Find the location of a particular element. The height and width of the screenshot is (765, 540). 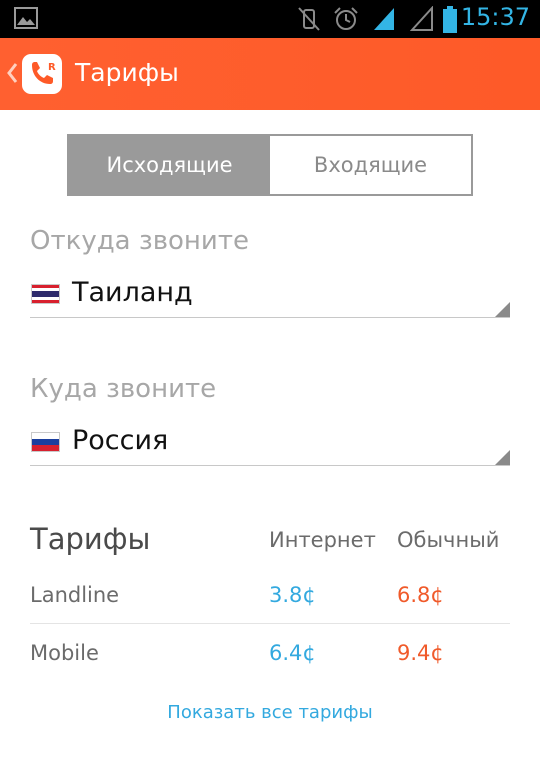

show-all-rates-link: Показать все тарифы is located at coordinates (270, 712).